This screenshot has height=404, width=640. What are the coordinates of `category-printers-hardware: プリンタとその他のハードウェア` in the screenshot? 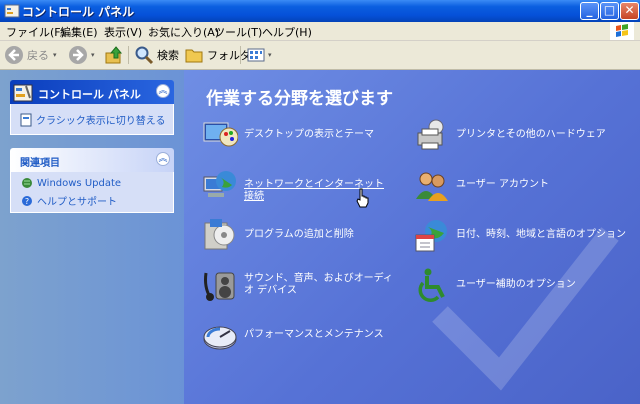 It's located at (524, 135).